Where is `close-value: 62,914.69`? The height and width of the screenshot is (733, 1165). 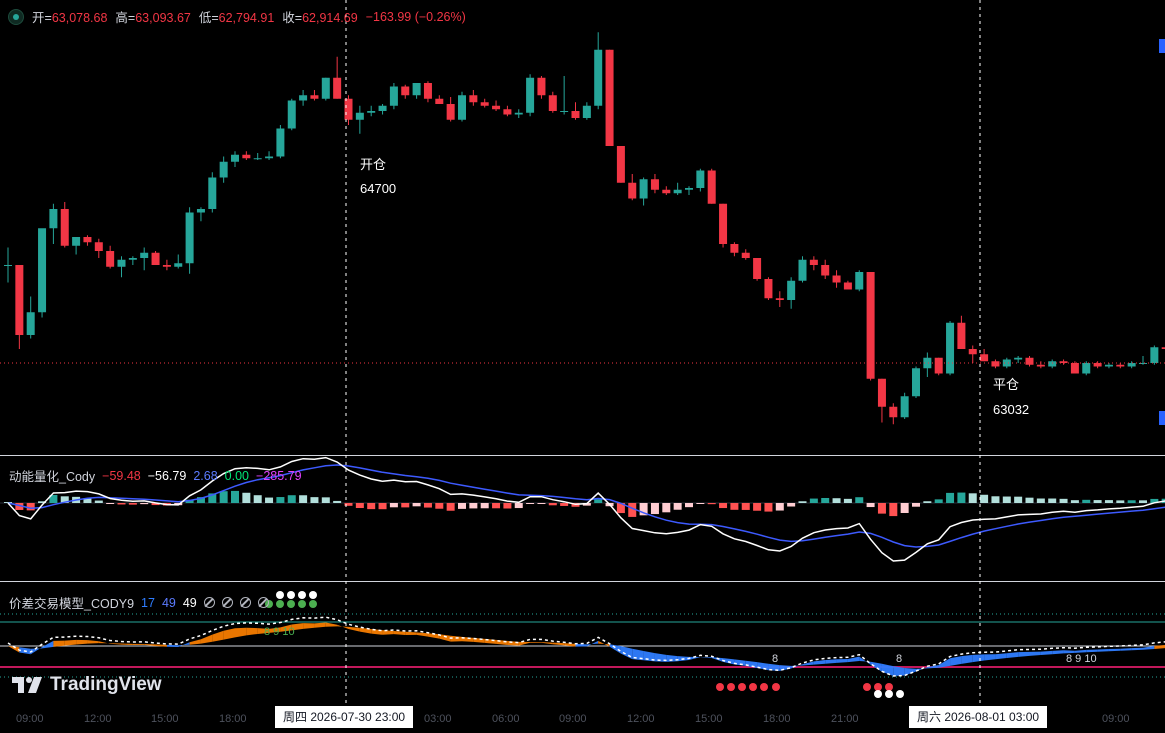
close-value: 62,914.69 is located at coordinates (330, 18).